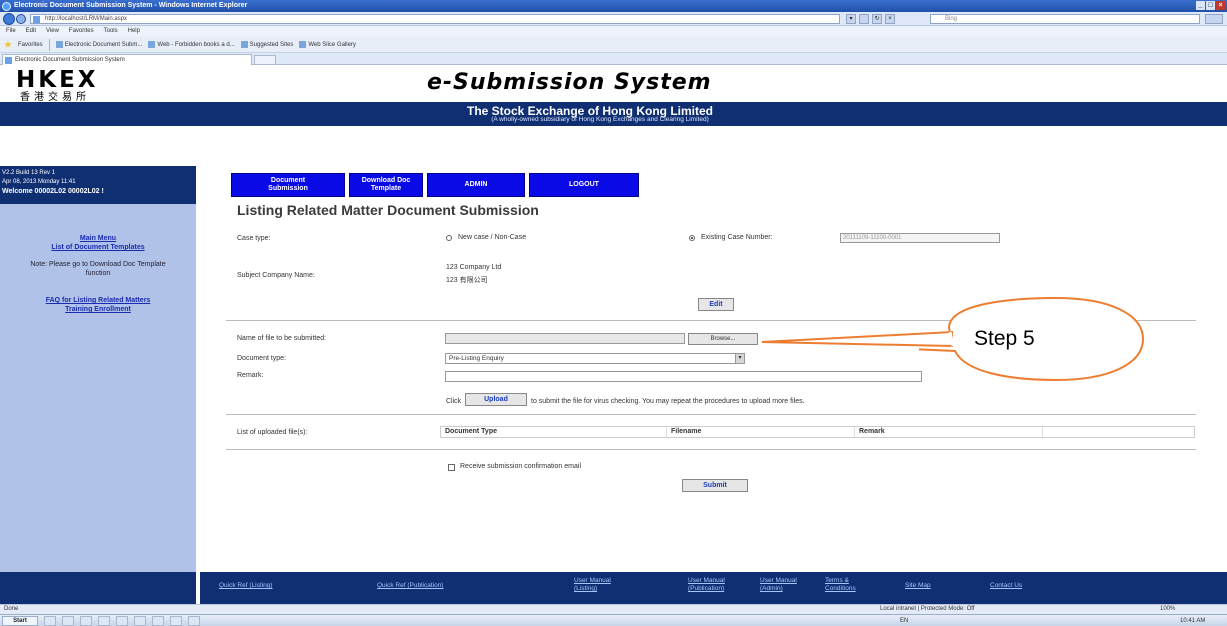 This screenshot has height=626, width=1227. What do you see at coordinates (613, 84) in the screenshot?
I see `page-header: HKEX 香港交易所 e-Submission System` at bounding box center [613, 84].